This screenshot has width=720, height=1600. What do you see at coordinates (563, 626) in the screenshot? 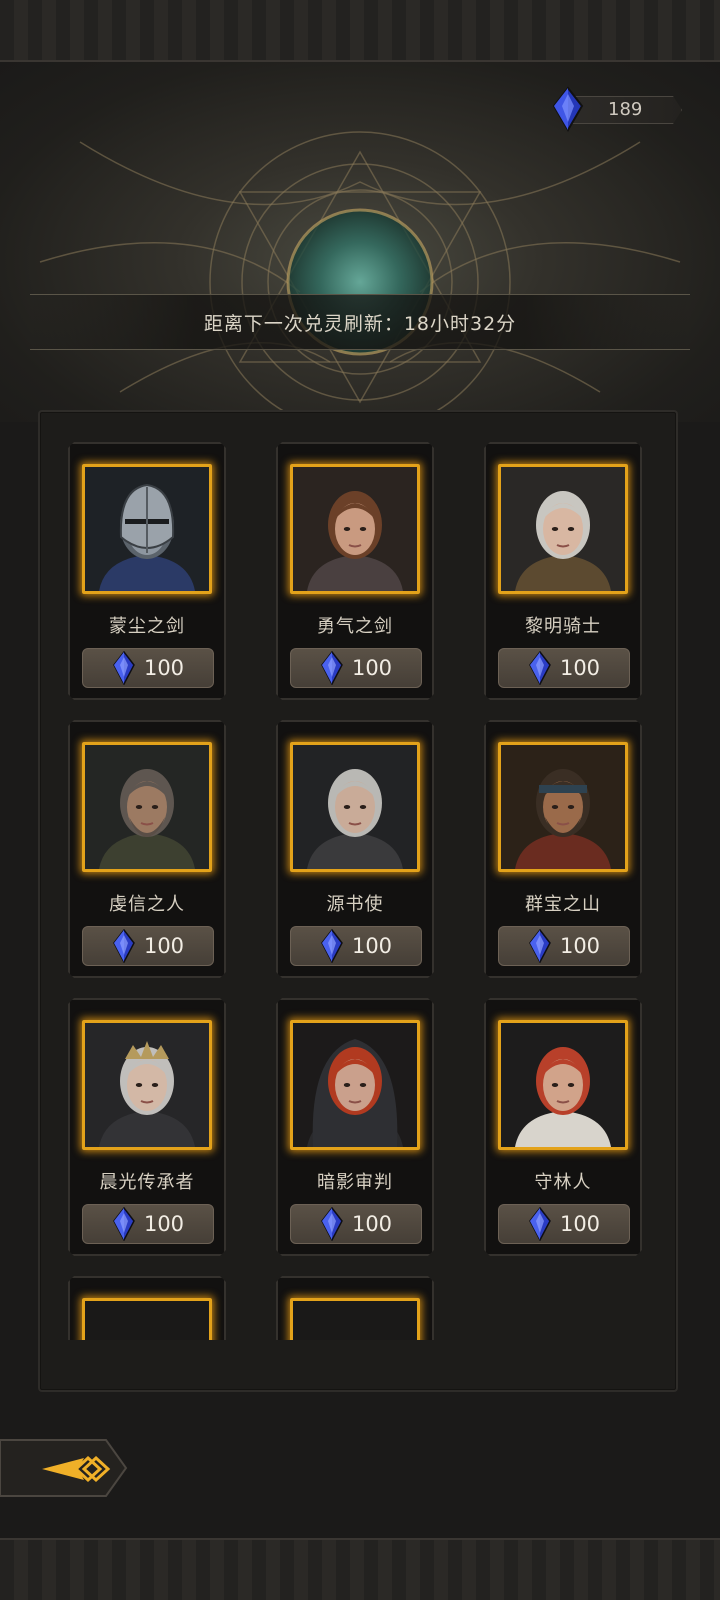
I see `hero-name: 黎明骑士` at bounding box center [563, 626].